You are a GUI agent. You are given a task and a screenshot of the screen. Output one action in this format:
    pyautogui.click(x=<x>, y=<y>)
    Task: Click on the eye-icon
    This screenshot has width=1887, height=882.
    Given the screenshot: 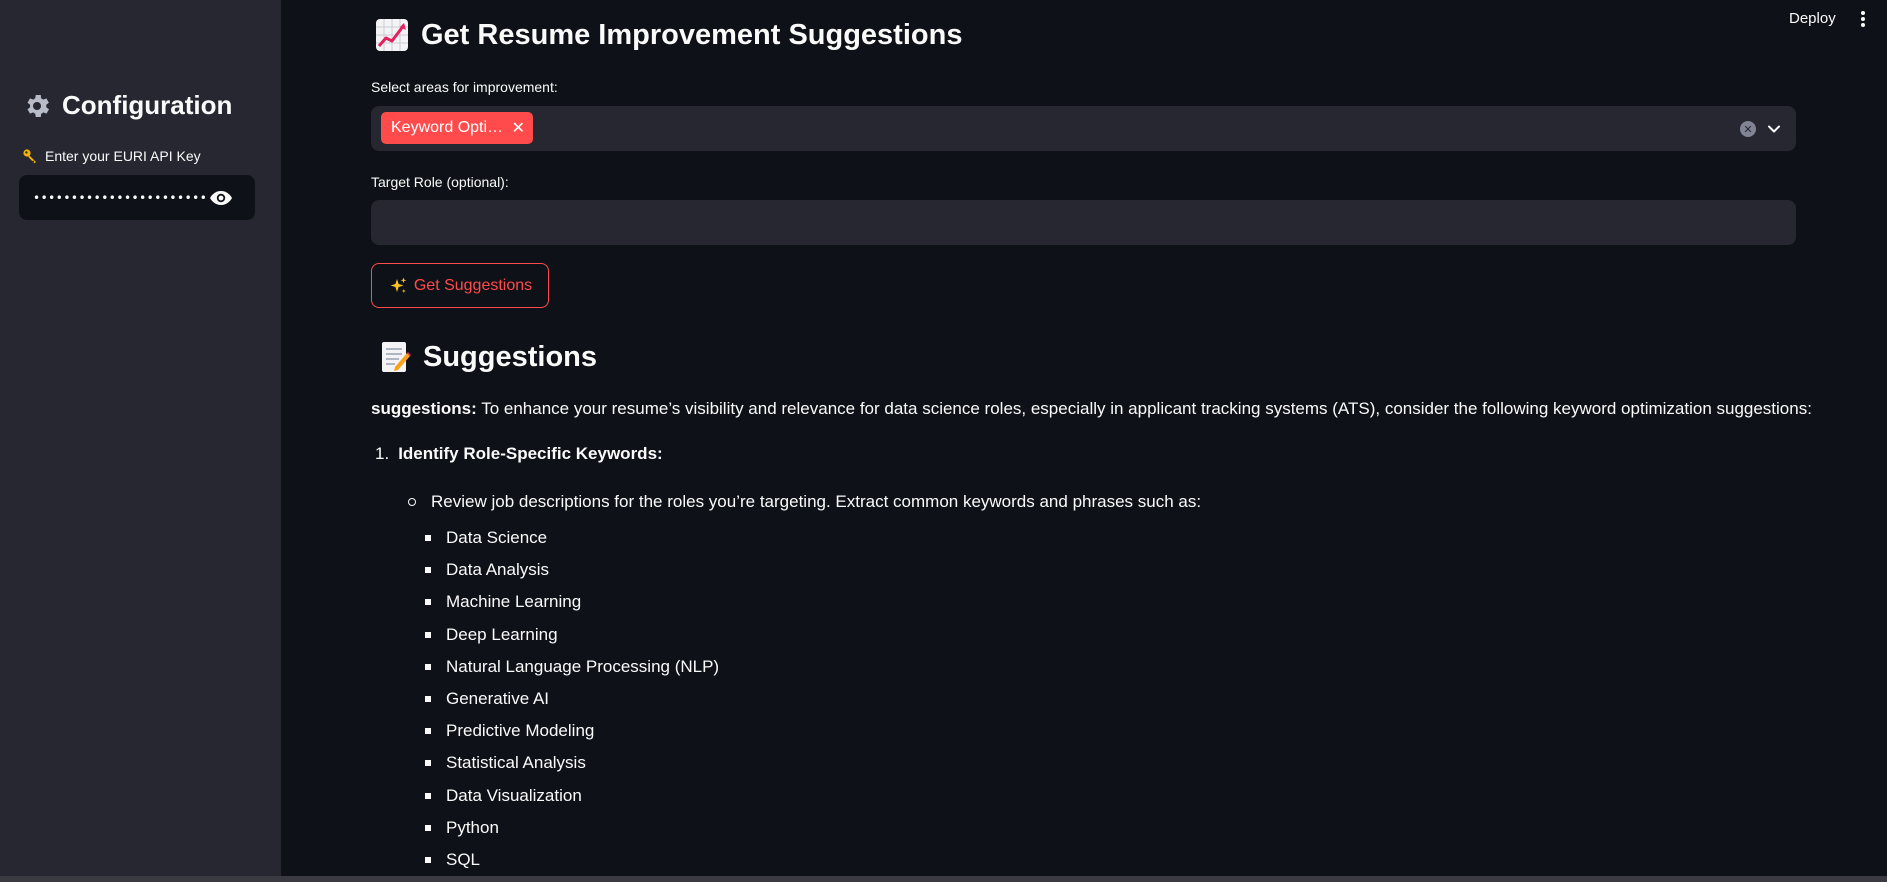 What is the action you would take?
    pyautogui.click(x=221, y=198)
    